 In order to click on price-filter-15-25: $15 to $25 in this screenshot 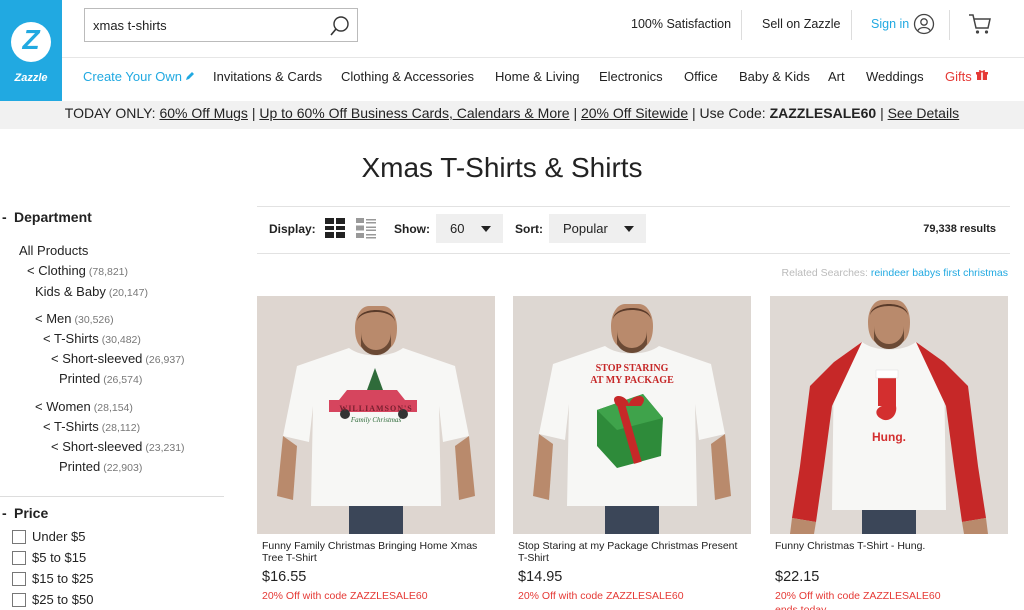, I will do `click(52, 578)`.